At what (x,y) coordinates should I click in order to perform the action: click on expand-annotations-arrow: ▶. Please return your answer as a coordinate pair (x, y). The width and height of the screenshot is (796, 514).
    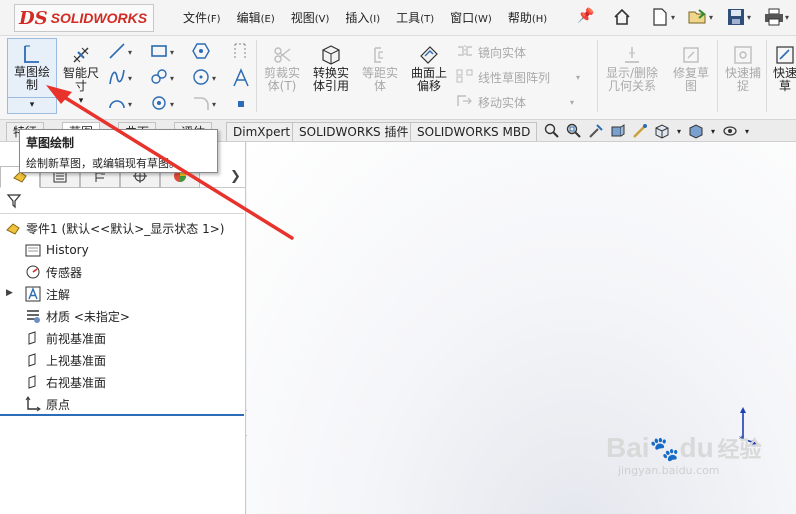
    Looking at the image, I should click on (9, 293).